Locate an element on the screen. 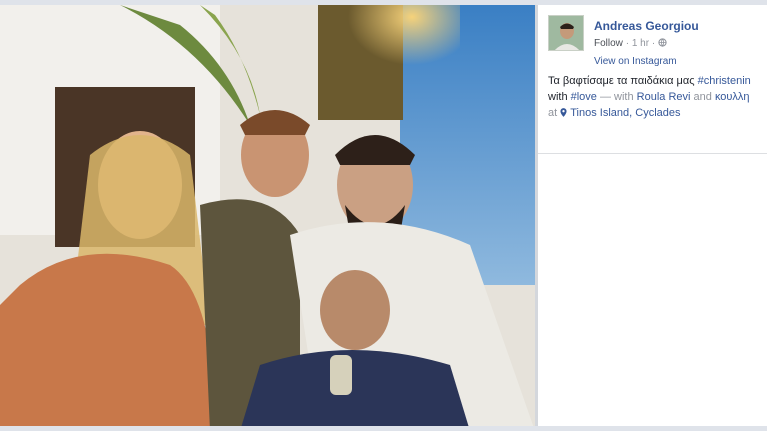  caption-line-3: at Tinos Island, Cyclades is located at coordinates (657, 113).